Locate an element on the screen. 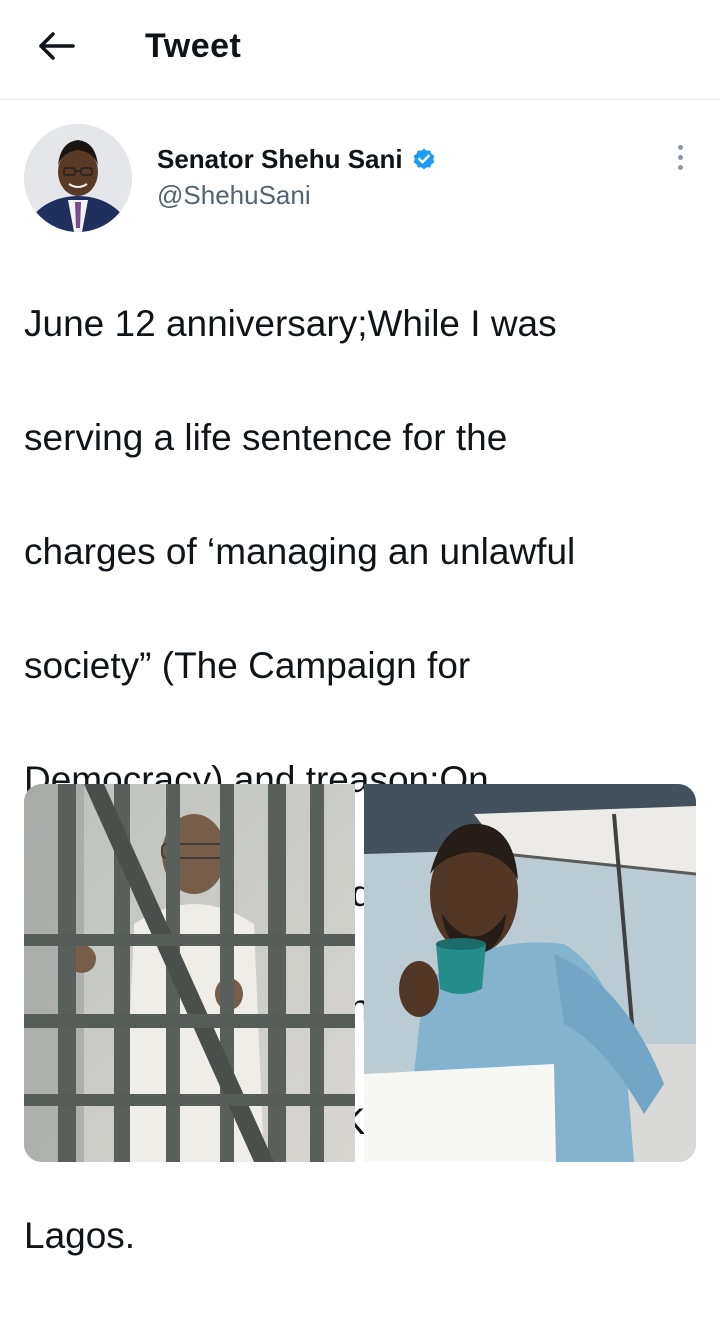 This screenshot has width=720, height=1321. page-title: Tweet is located at coordinates (193, 46).